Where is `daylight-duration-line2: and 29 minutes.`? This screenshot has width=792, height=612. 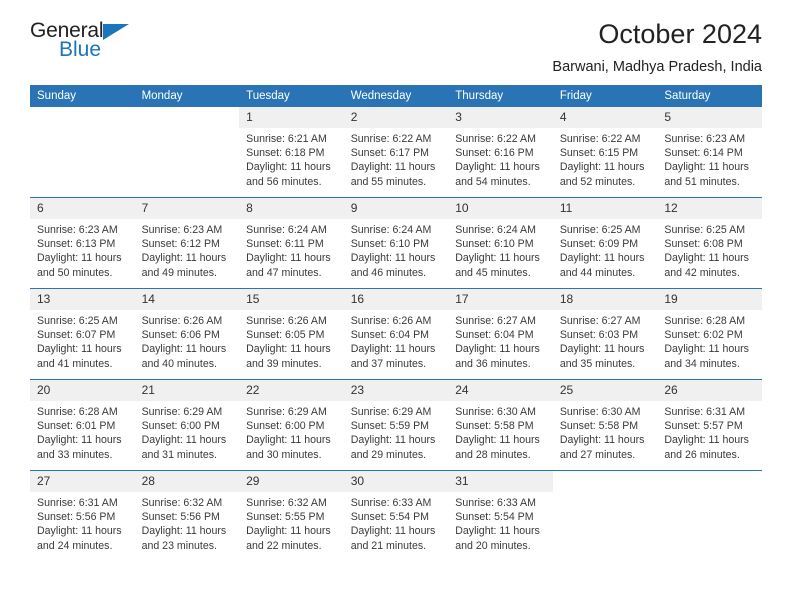 daylight-duration-line2: and 29 minutes. is located at coordinates (388, 454).